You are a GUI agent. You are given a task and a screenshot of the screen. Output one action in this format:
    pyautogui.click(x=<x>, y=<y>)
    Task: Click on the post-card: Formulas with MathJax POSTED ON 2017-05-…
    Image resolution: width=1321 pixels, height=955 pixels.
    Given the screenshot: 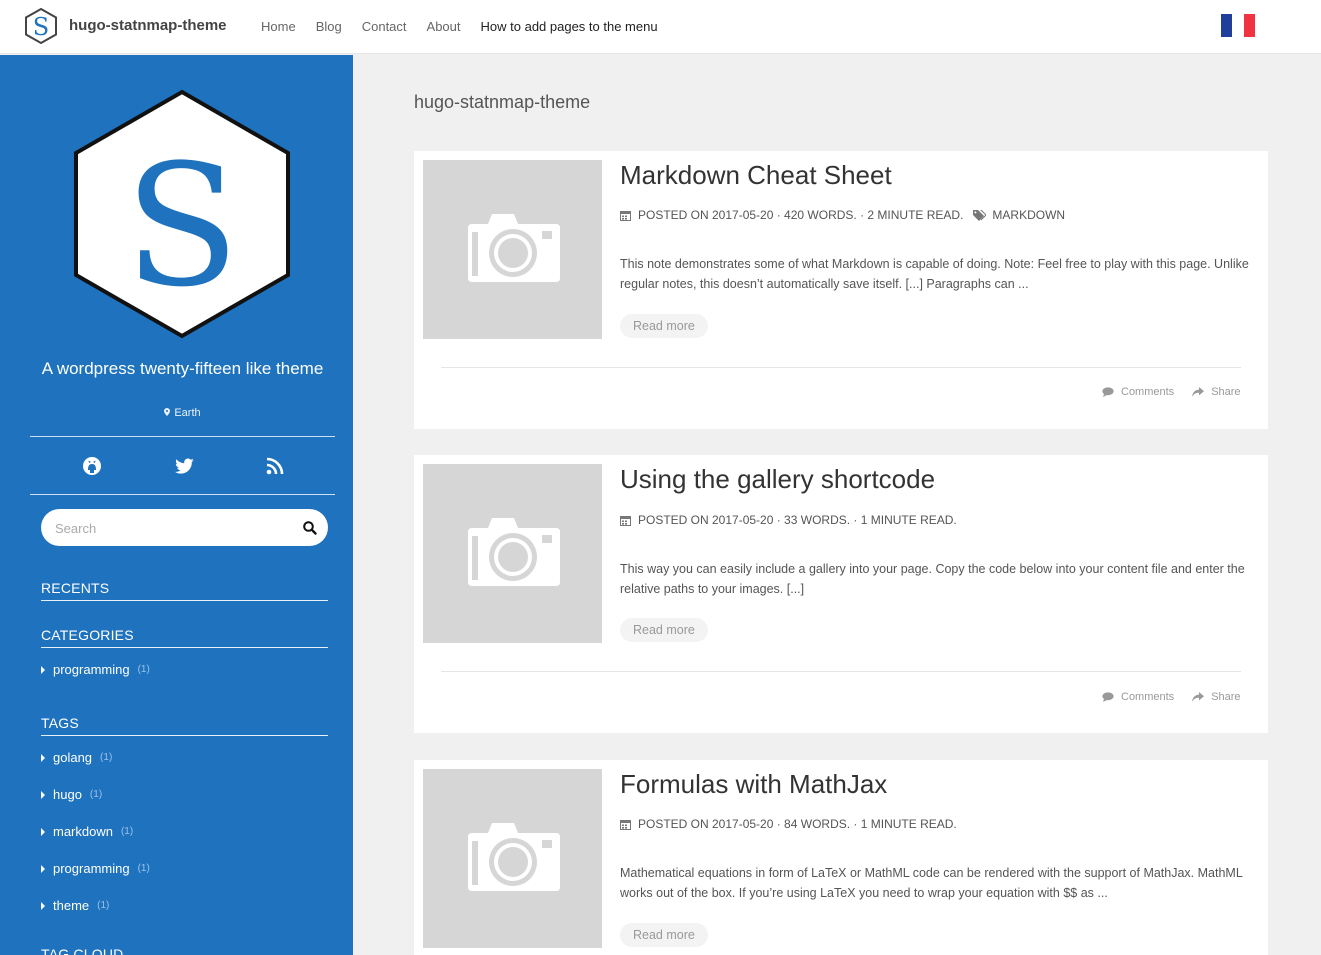 What is the action you would take?
    pyautogui.click(x=841, y=857)
    